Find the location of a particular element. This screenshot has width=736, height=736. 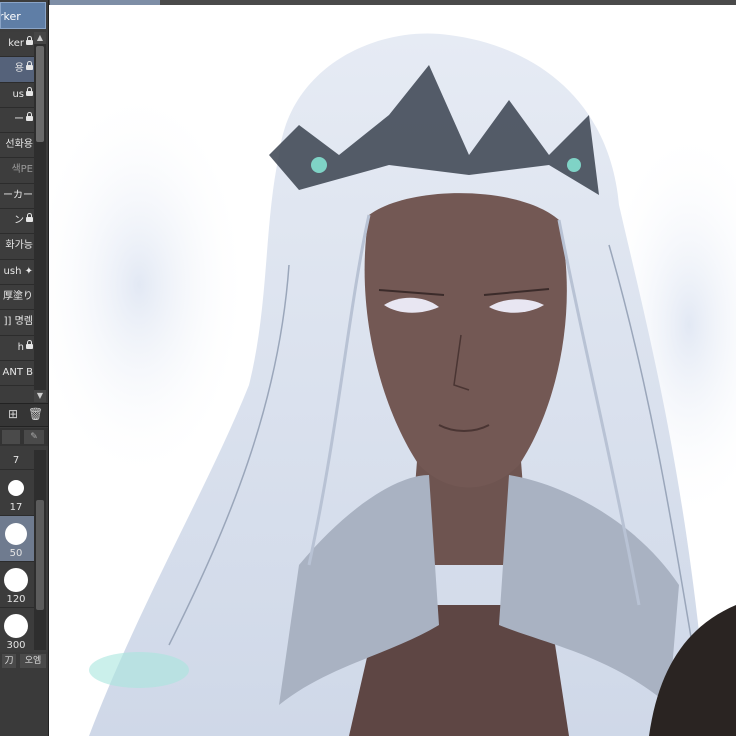

bottom-button-2: 오엠 is located at coordinates (33, 661).